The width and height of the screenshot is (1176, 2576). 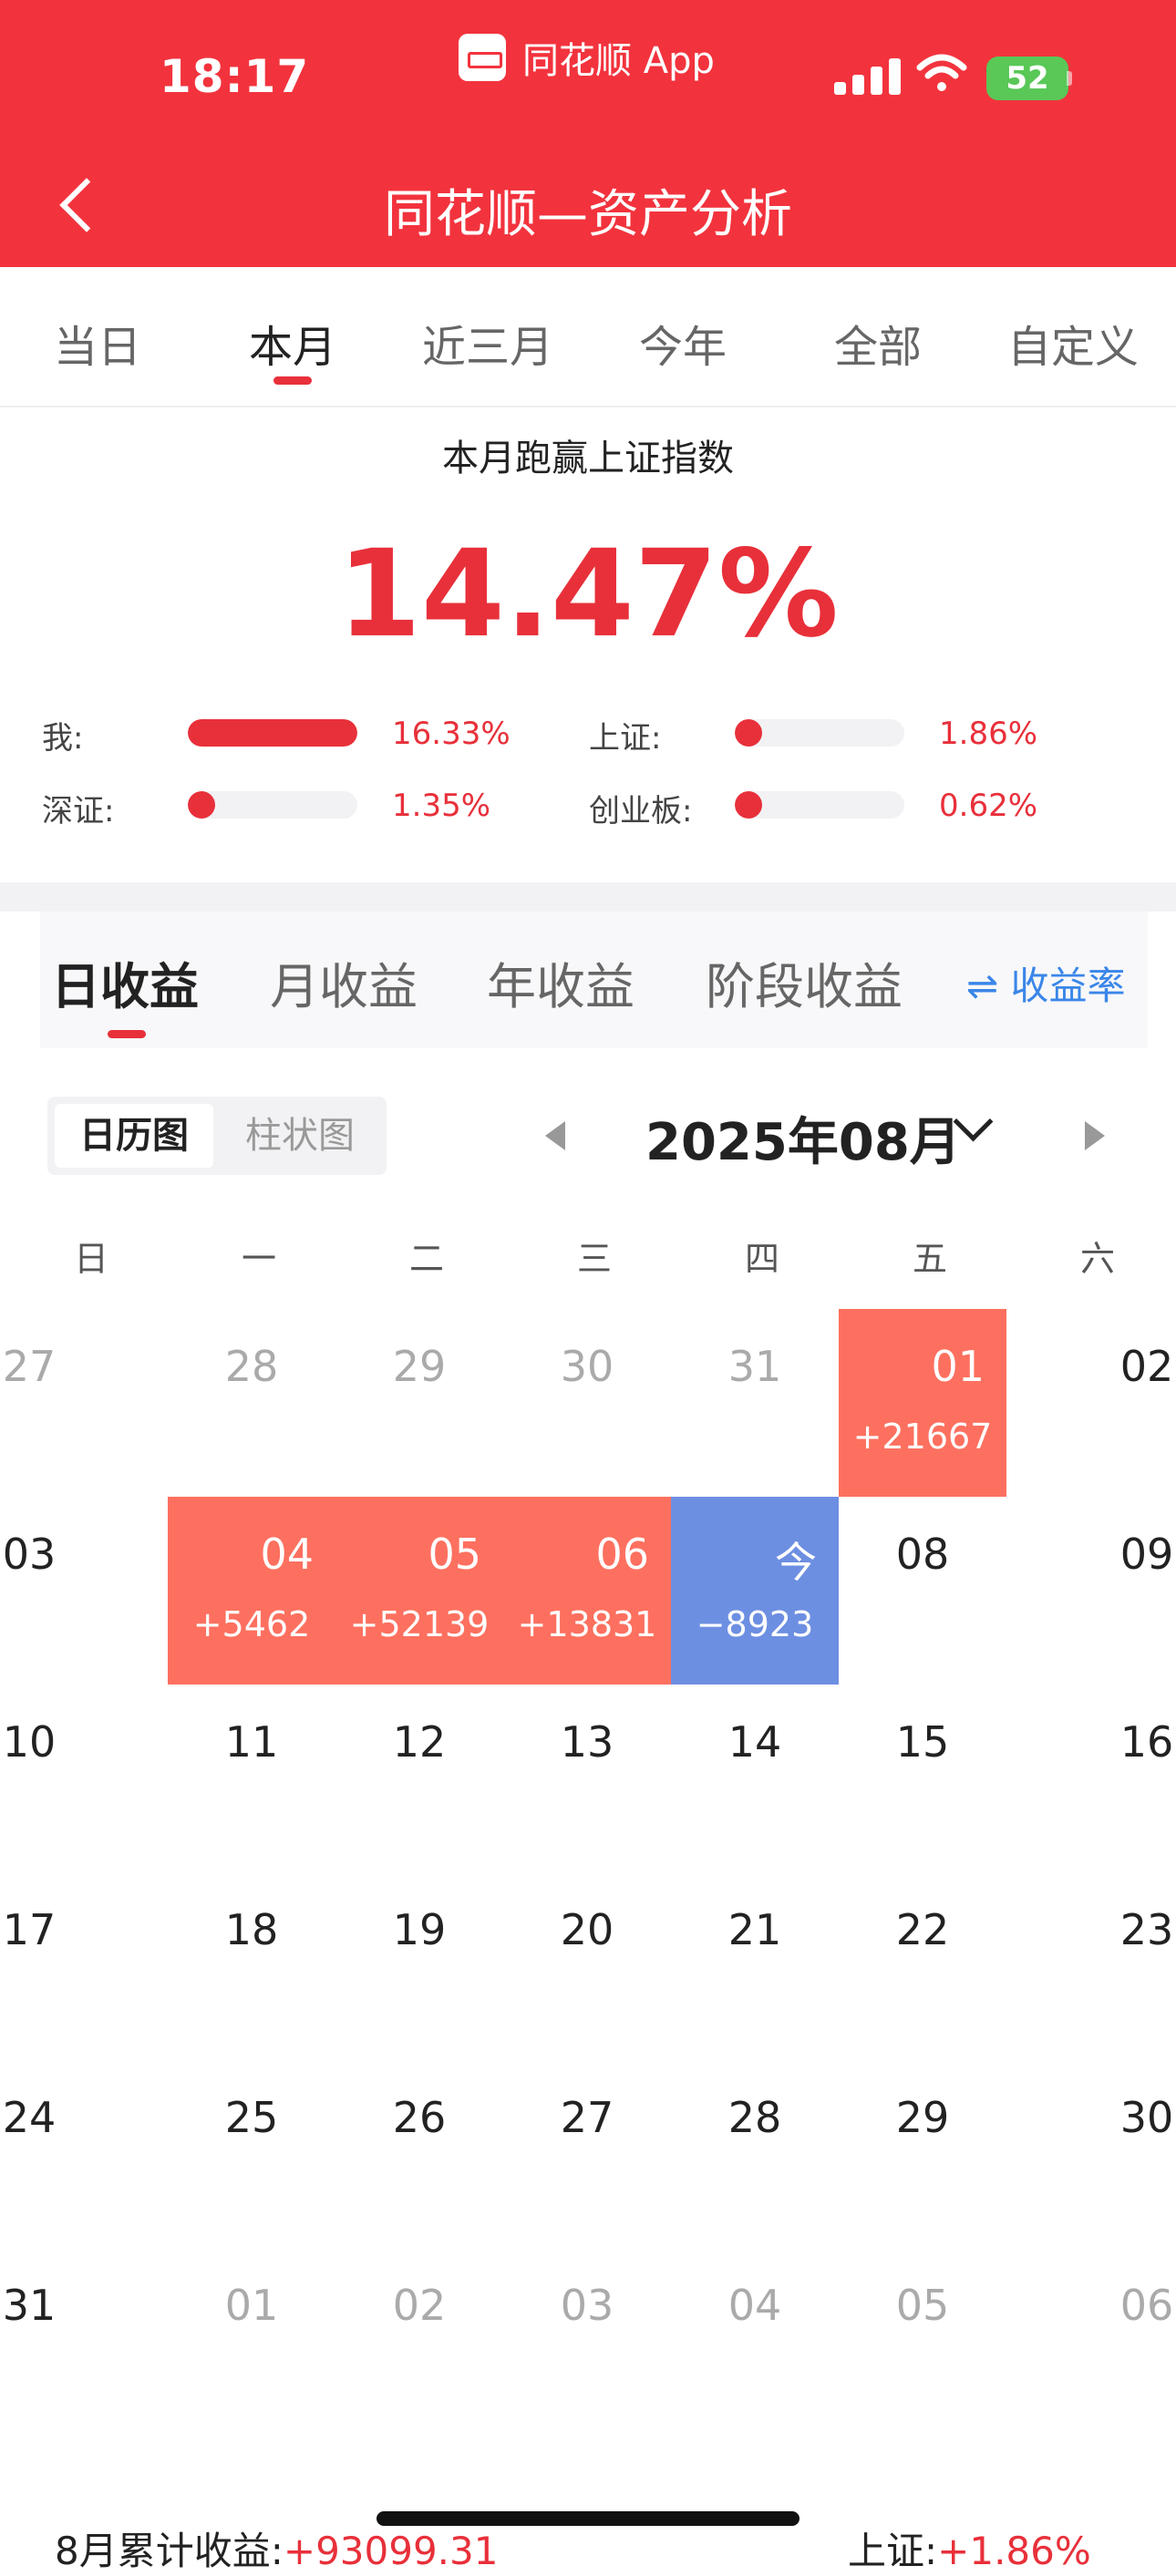 I want to click on next-month-icon, so click(x=1095, y=1135).